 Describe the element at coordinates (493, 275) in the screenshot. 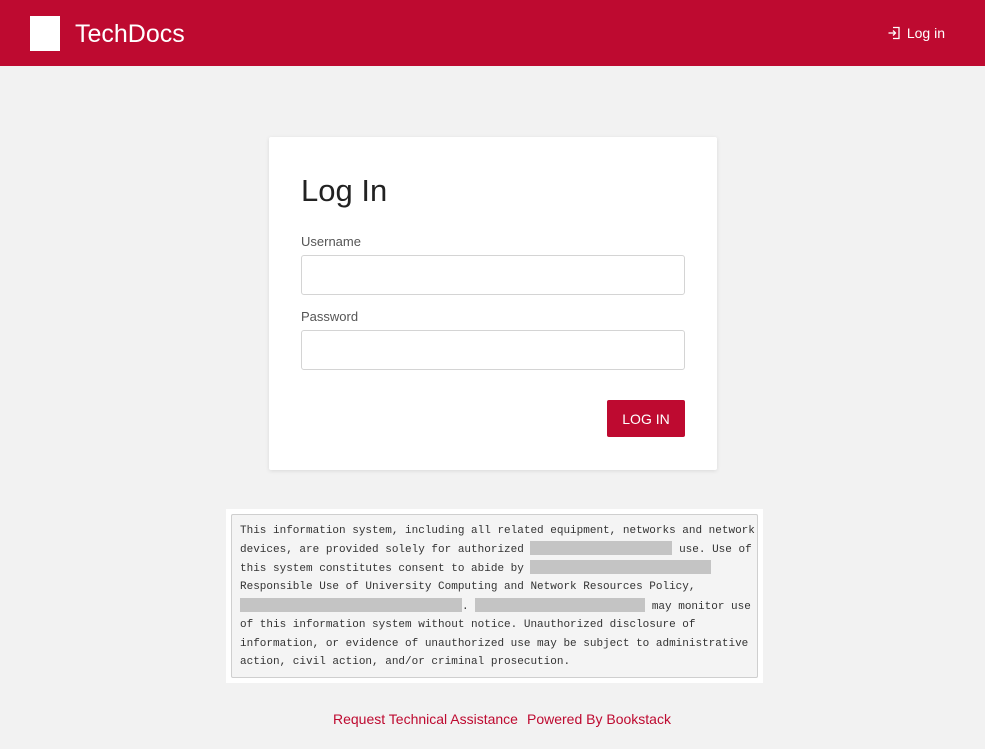

I see `username-input` at that location.